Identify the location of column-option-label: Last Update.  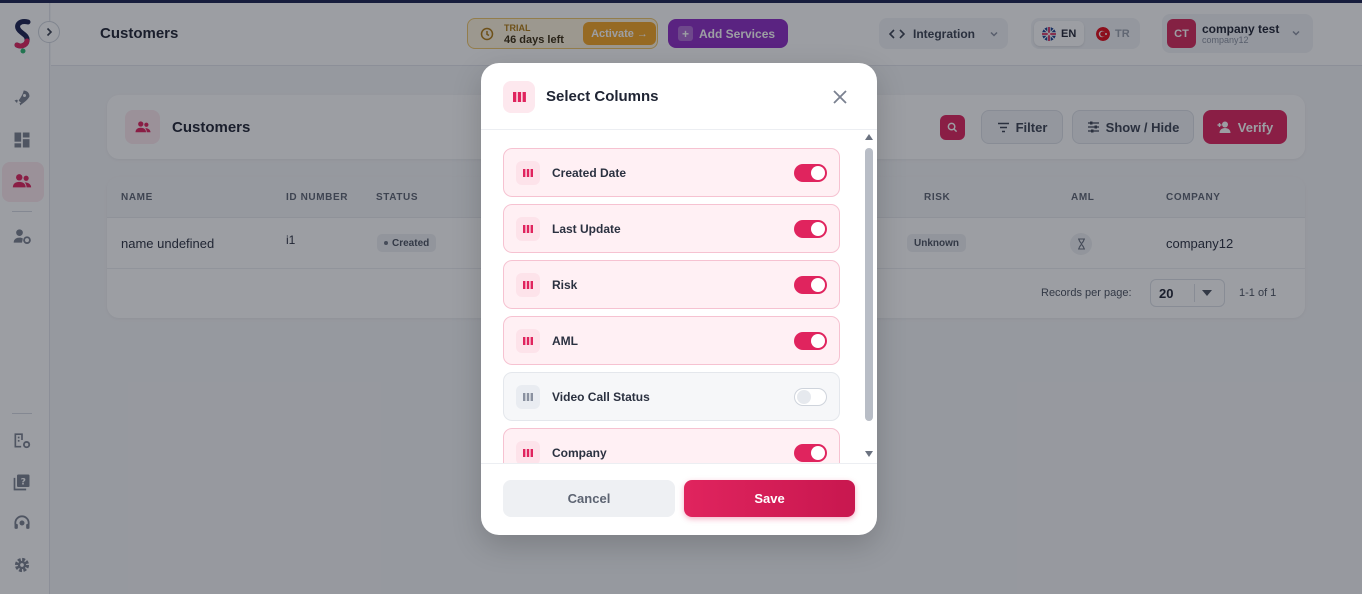
(586, 229).